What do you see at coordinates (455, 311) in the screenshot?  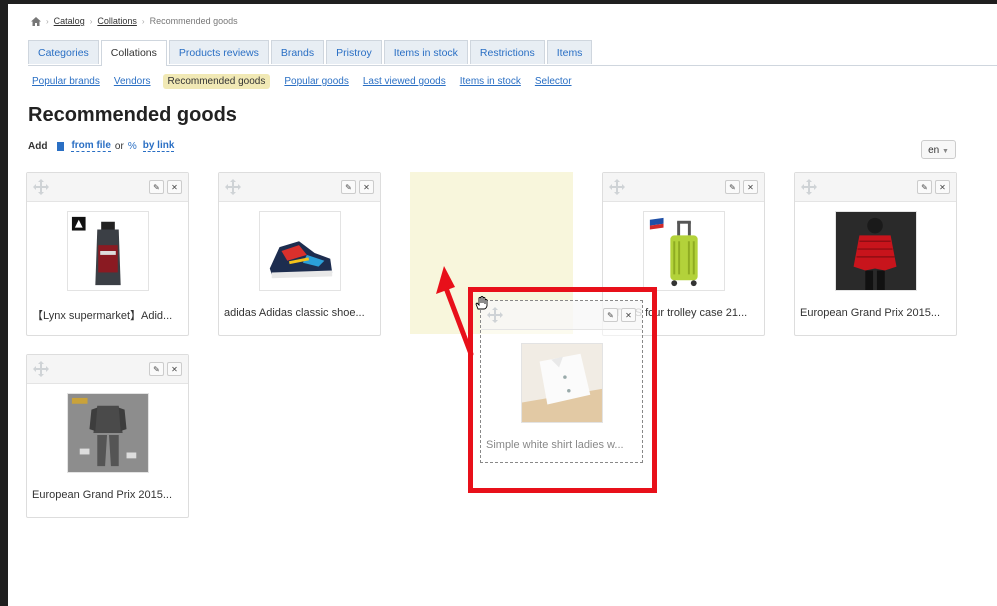 I see `annotation-arrow-icon` at bounding box center [455, 311].